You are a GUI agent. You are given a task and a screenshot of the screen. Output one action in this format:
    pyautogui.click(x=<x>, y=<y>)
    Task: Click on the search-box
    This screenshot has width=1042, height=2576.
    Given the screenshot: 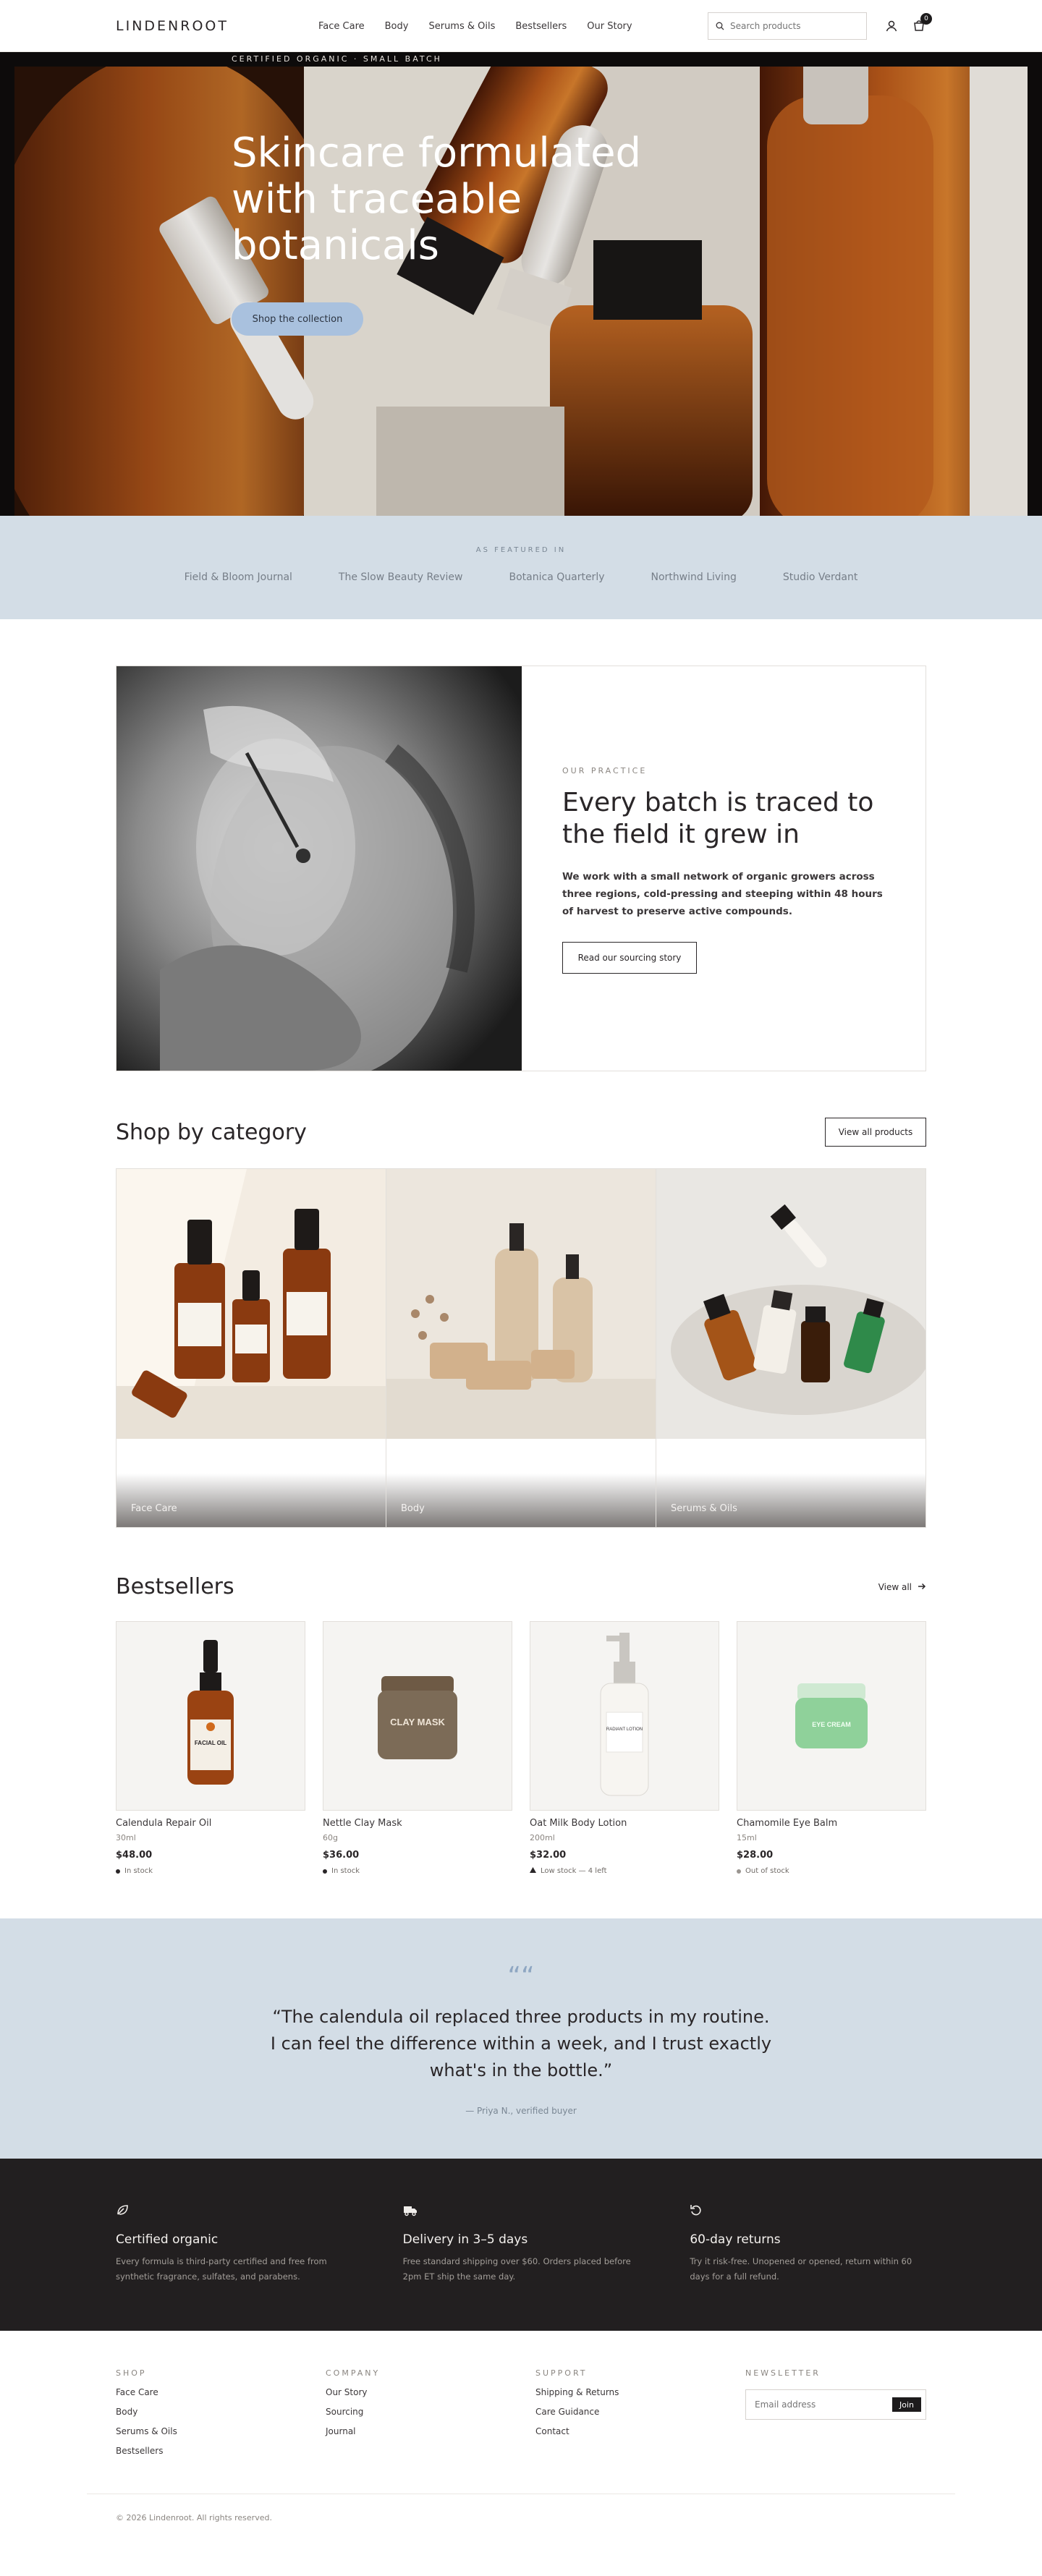 What is the action you would take?
    pyautogui.click(x=787, y=26)
    